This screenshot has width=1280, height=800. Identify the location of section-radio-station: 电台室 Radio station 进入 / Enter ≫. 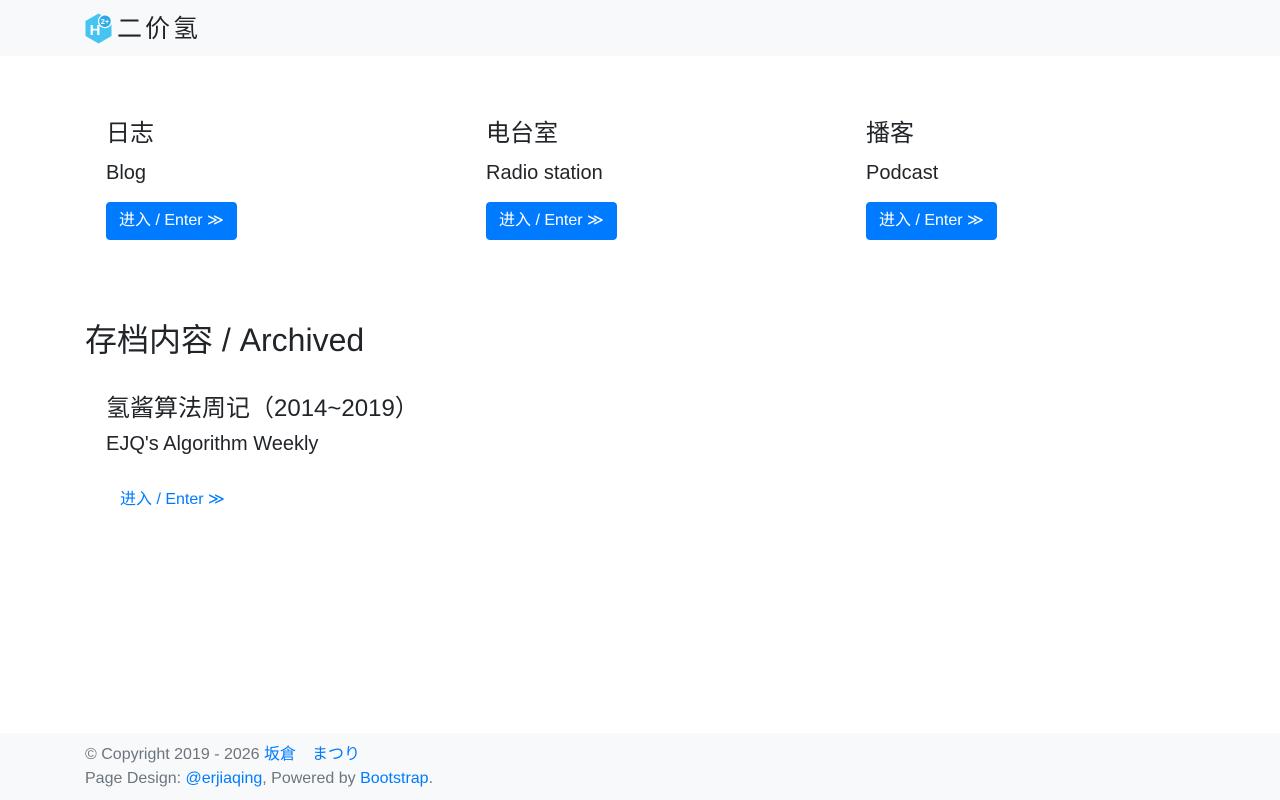
(640, 180).